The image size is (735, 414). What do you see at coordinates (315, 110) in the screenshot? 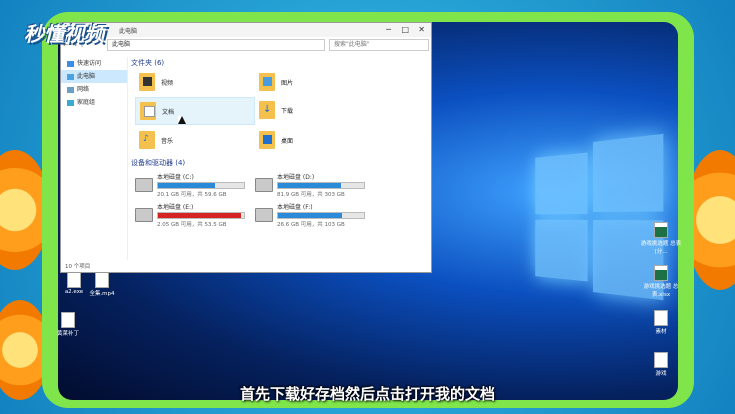
I see `folder-downloads: ↓ 下载` at bounding box center [315, 110].